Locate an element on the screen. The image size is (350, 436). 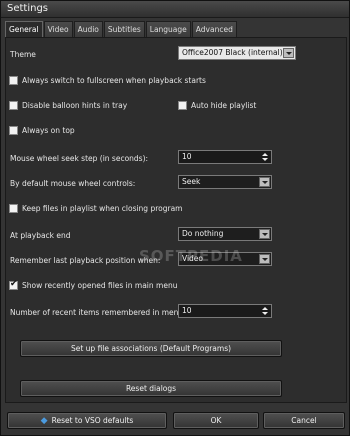
watermark: SOFTPEDIA is located at coordinates (191, 256).